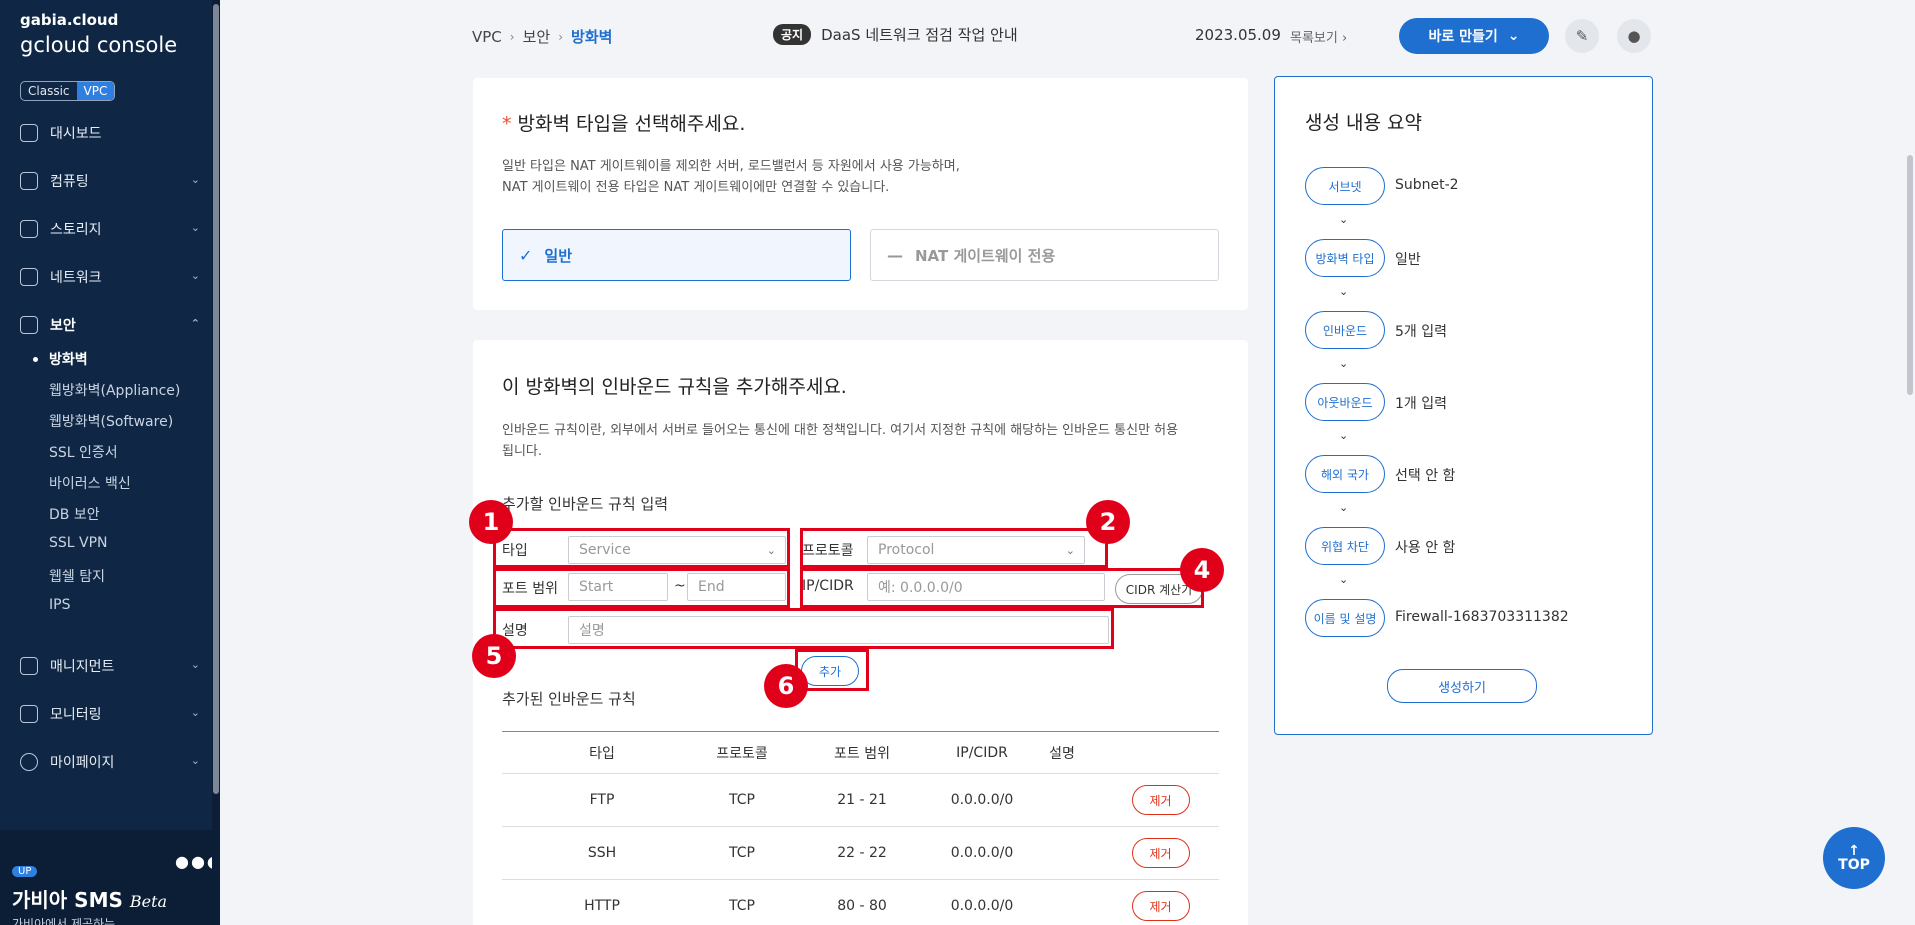 This screenshot has width=1915, height=925. I want to click on summary-pill-inbound: 인바운드, so click(1345, 330).